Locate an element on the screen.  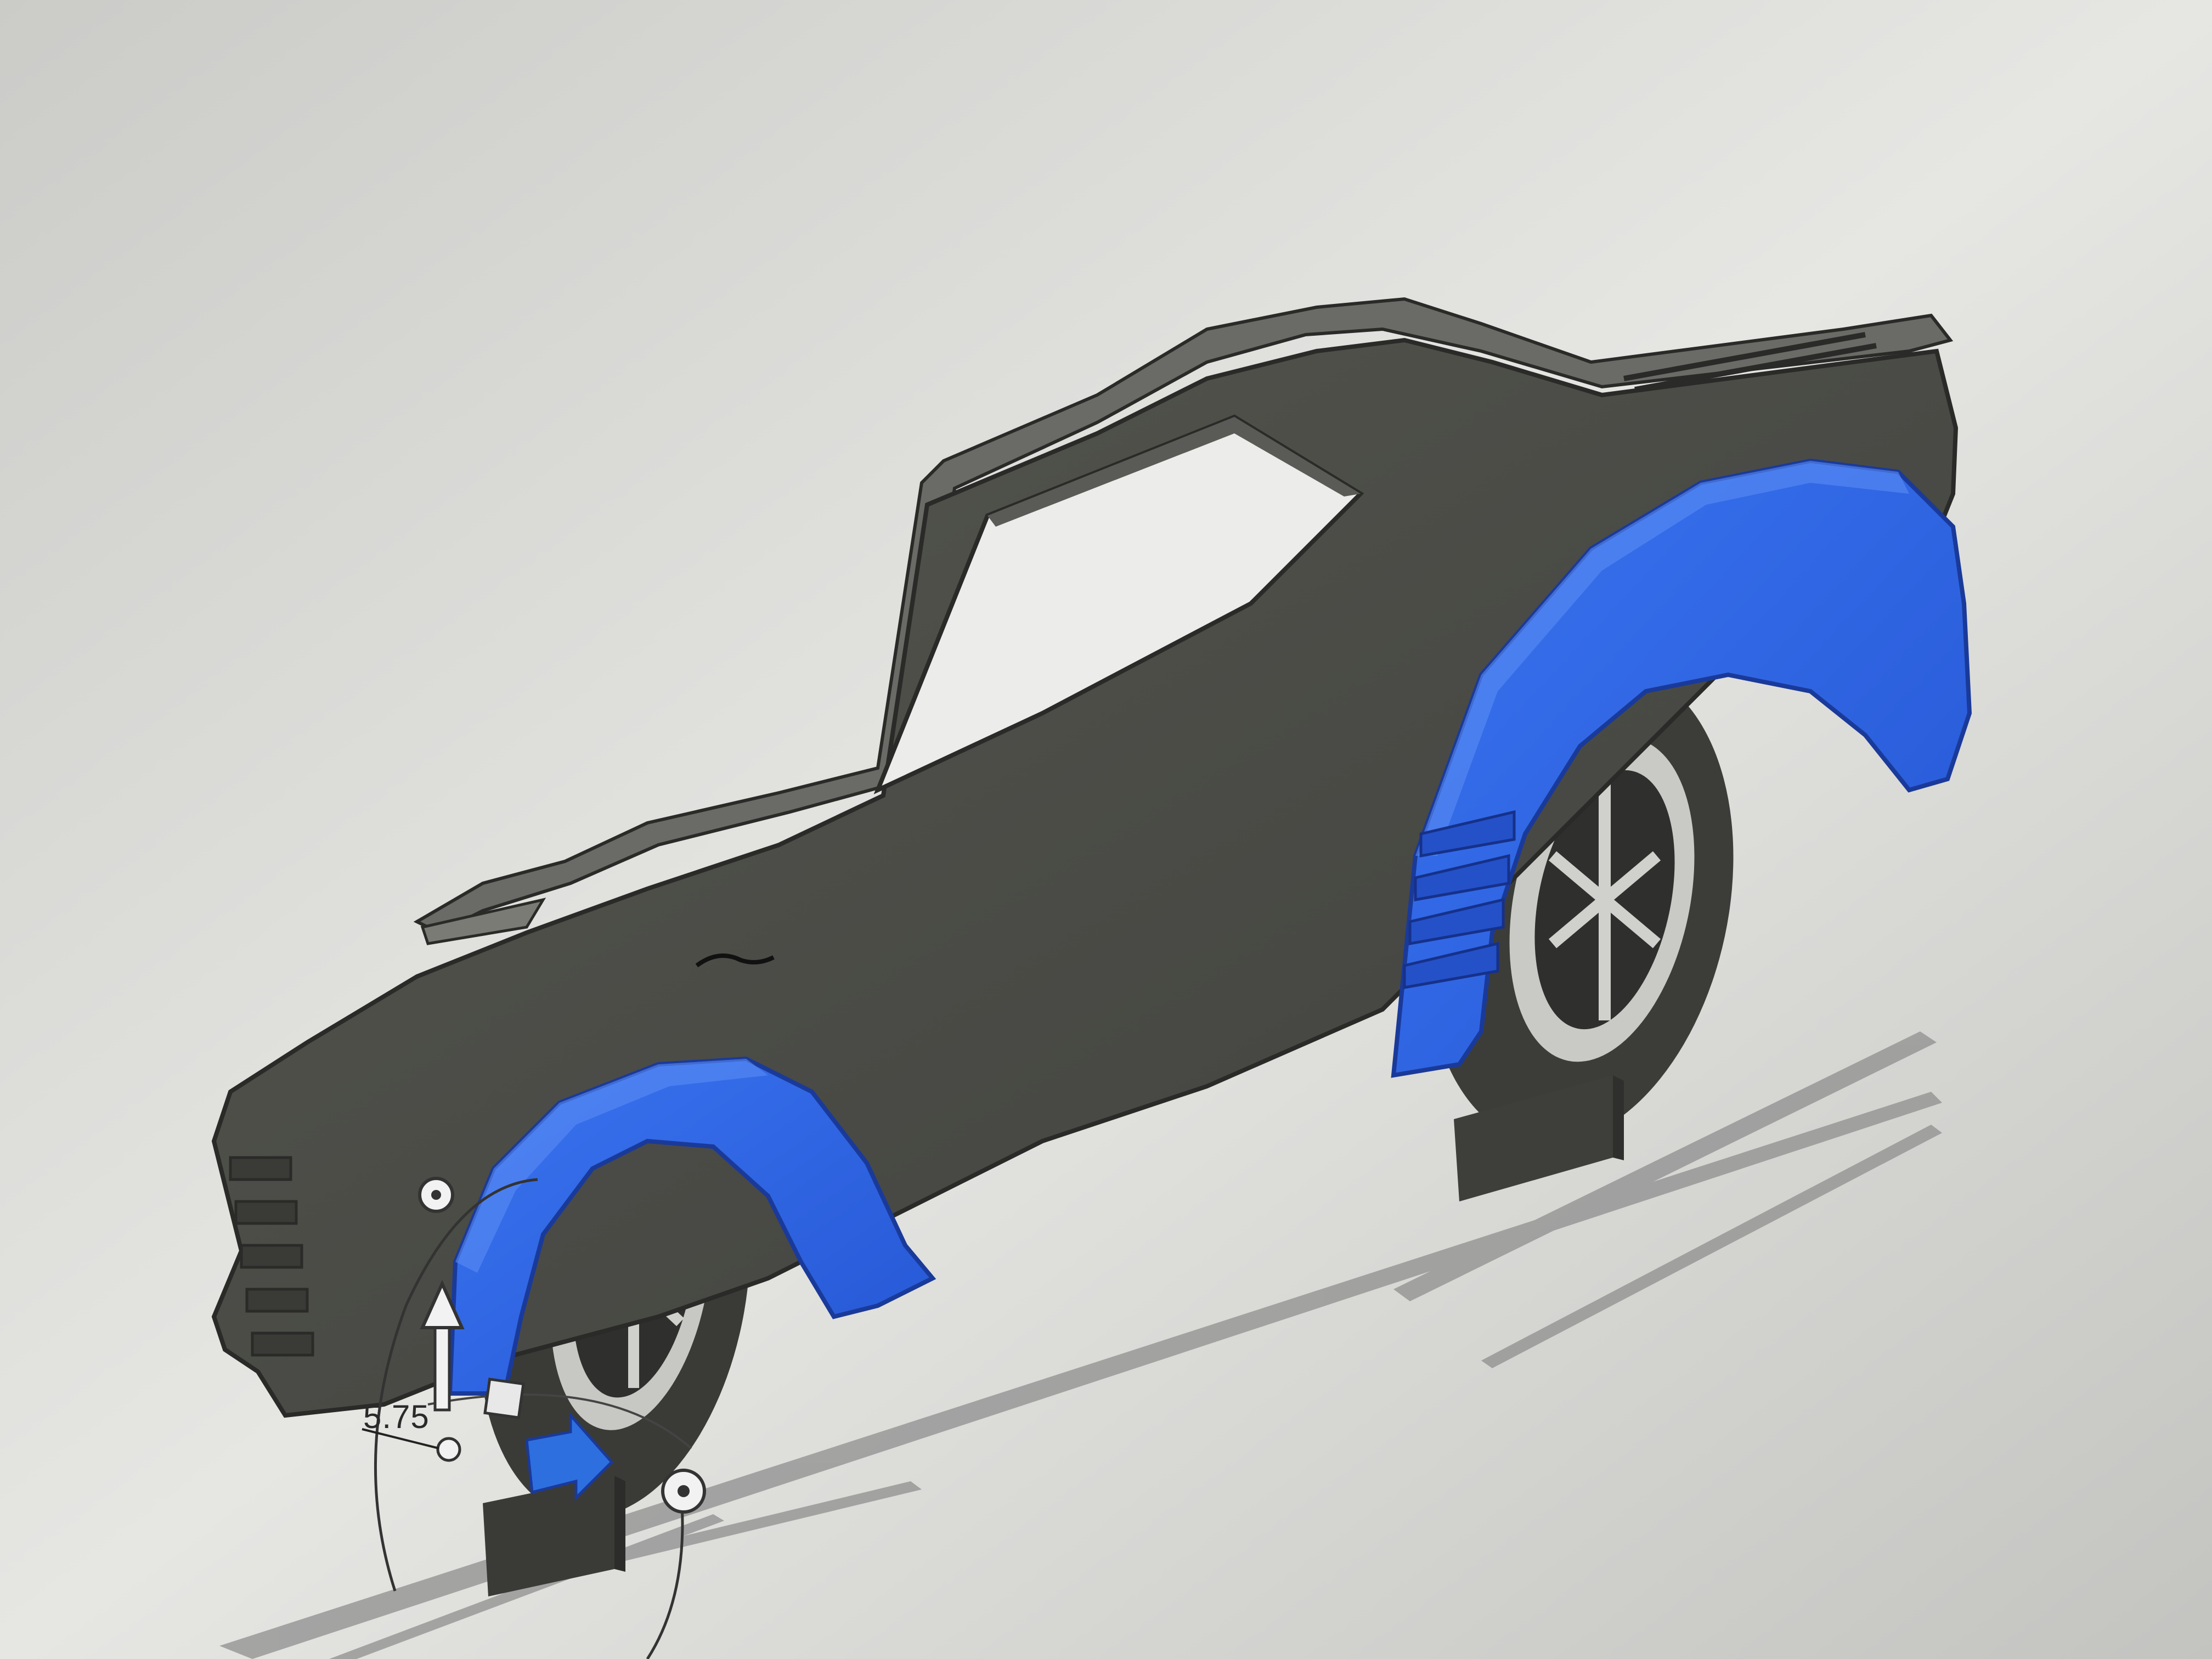
dimension-input: 5.75 is located at coordinates (397, 1417).